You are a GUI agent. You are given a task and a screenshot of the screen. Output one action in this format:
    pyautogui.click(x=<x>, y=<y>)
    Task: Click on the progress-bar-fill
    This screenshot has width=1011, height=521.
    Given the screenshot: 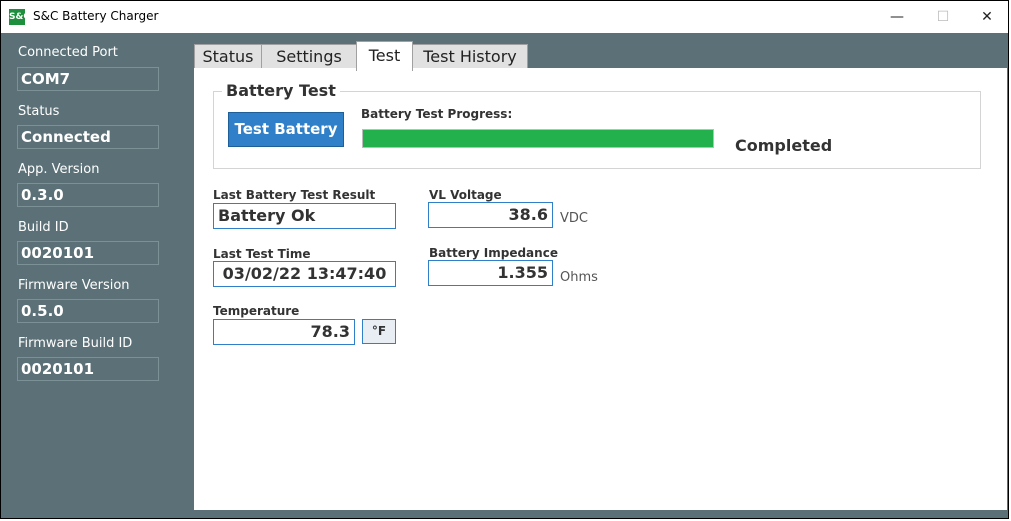 What is the action you would take?
    pyautogui.click(x=538, y=138)
    